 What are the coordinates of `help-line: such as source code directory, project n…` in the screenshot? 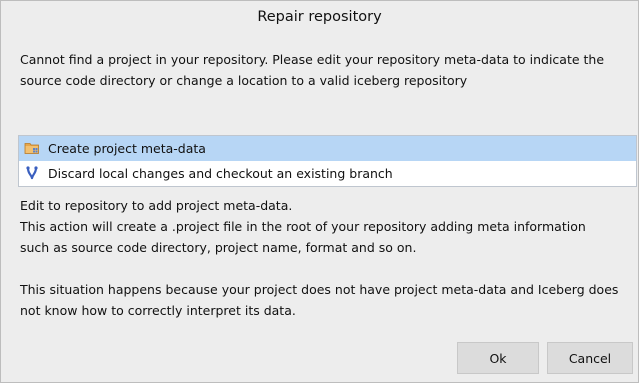 It's located at (218, 247).